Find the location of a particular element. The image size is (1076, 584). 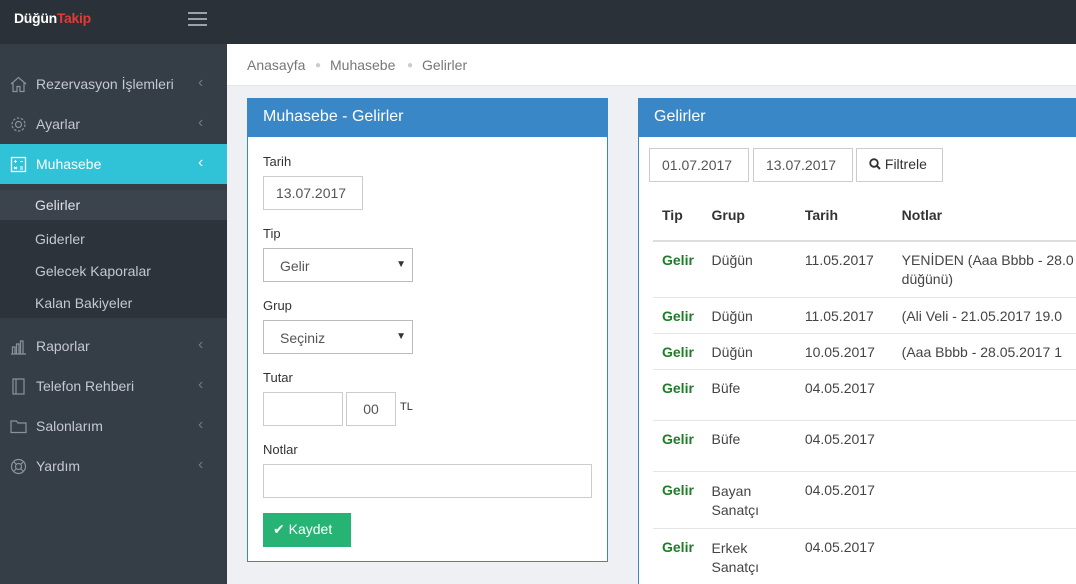

cell-notlar: (Ali Veli - 21.05.2017 19.0 is located at coordinates (983, 315).